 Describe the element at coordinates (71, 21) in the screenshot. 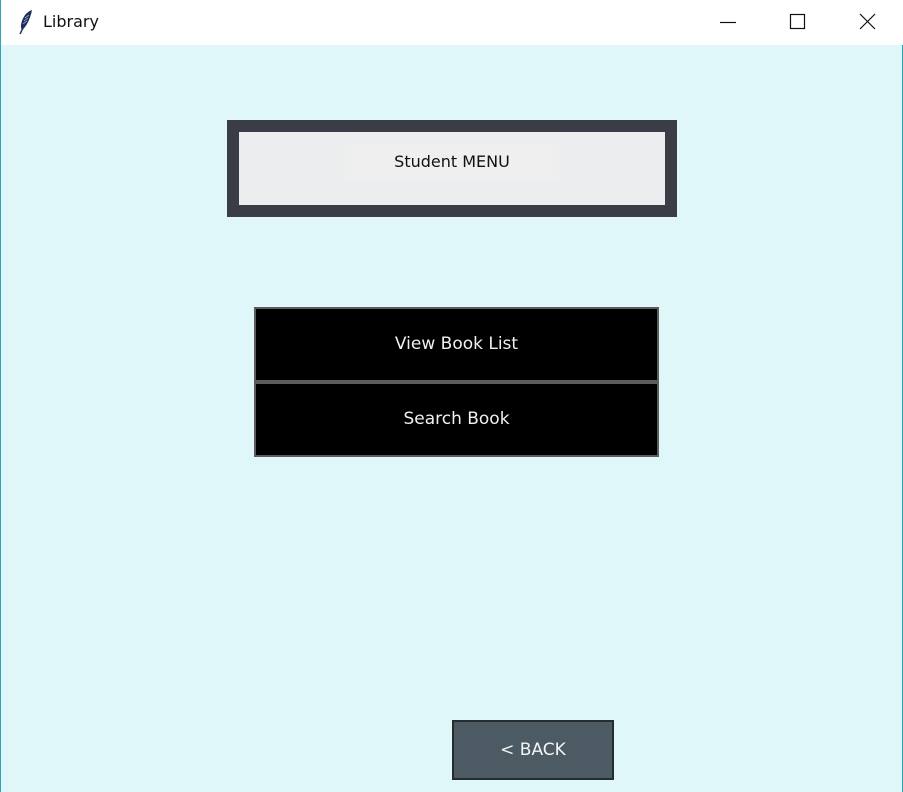

I see `window-title: Library` at that location.